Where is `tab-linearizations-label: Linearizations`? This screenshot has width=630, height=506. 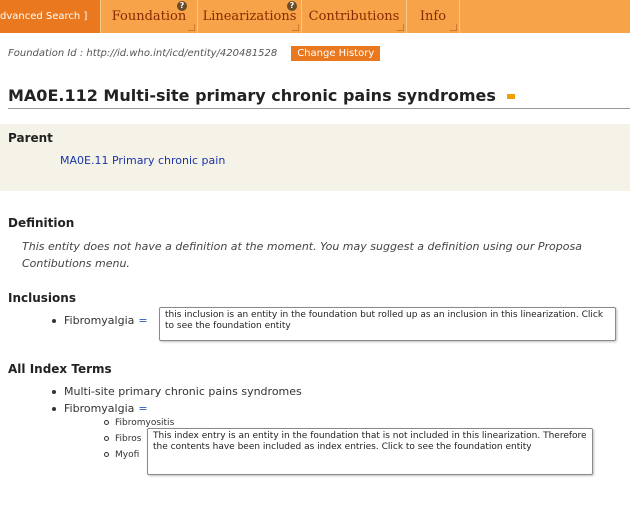 tab-linearizations-label: Linearizations is located at coordinates (249, 16).